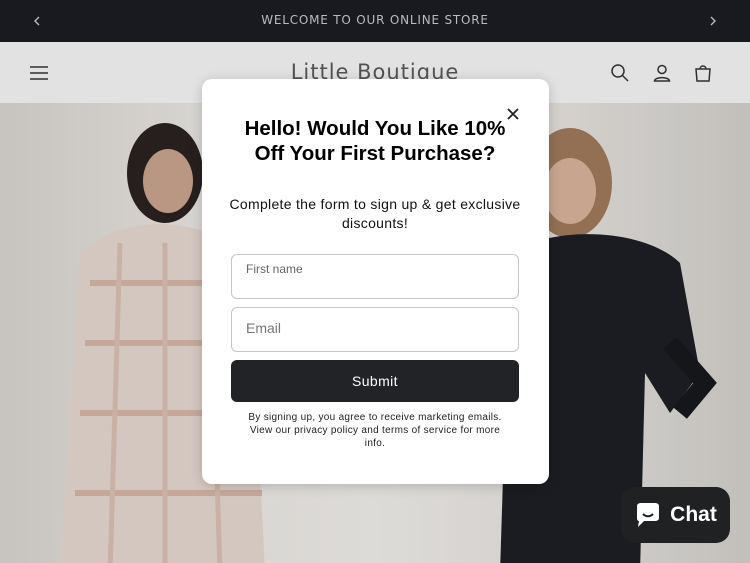 This screenshot has width=750, height=563. What do you see at coordinates (375, 329) in the screenshot?
I see `email-field: Email` at bounding box center [375, 329].